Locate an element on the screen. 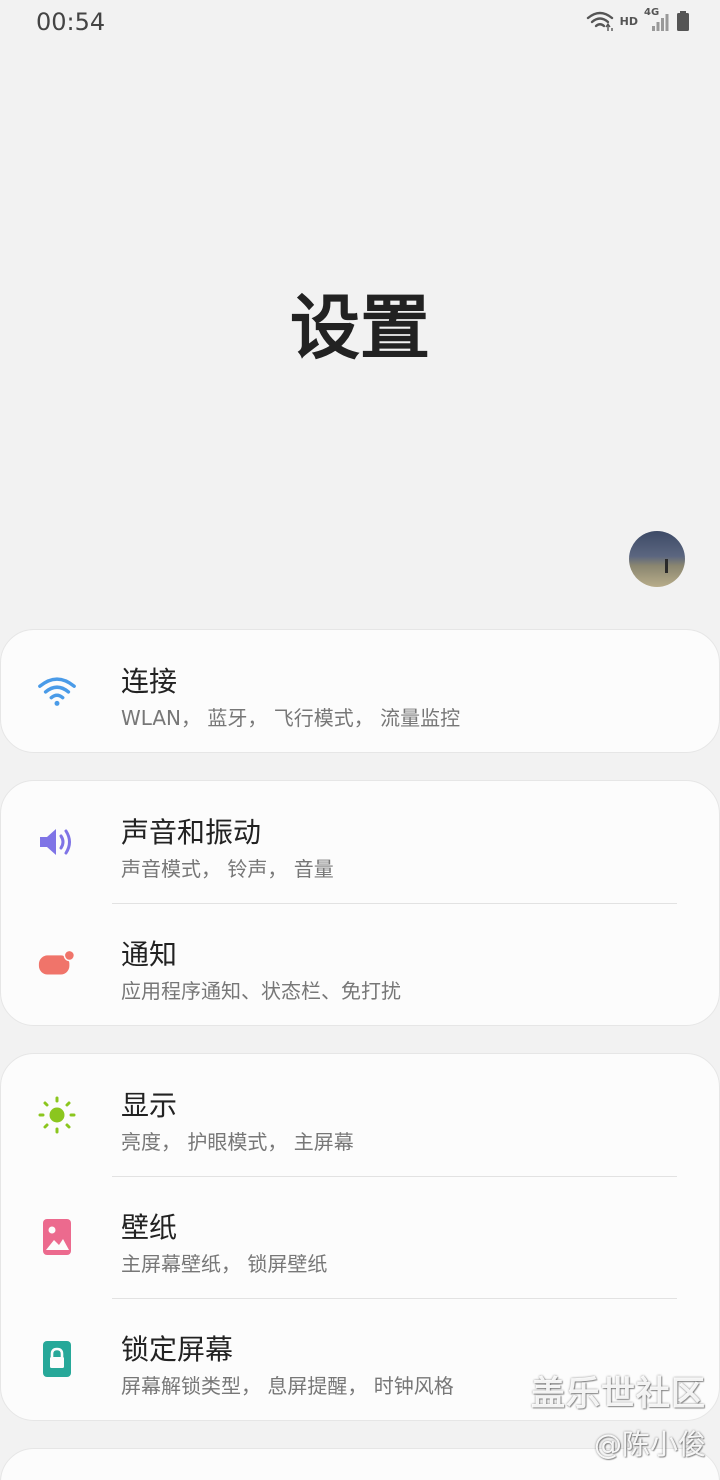  item-subtitle: 应用程序通知、状态栏、免打扰 is located at coordinates (261, 991).